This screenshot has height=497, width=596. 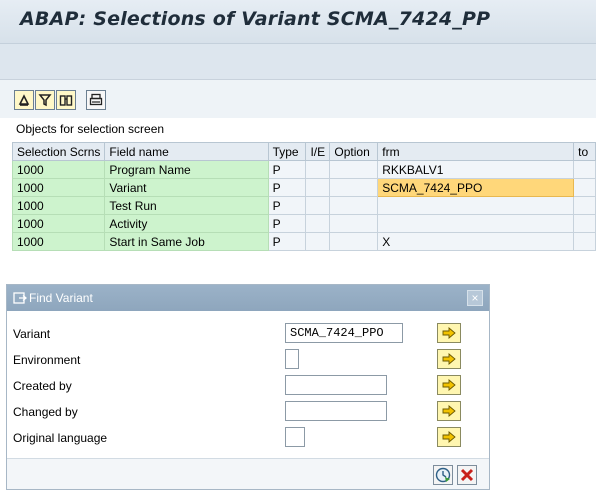 What do you see at coordinates (248, 360) in the screenshot?
I see `field-row-environment: Environment` at bounding box center [248, 360].